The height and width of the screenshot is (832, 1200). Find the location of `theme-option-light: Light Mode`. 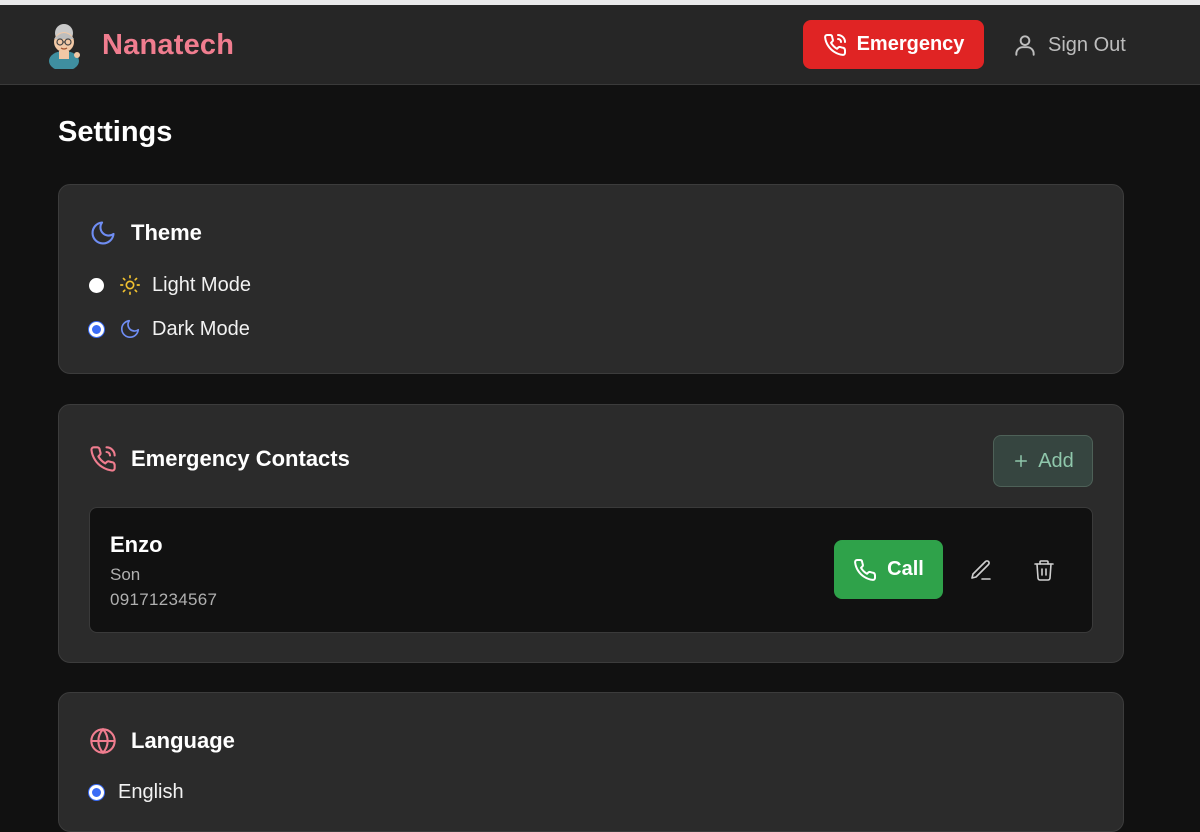

theme-option-light: Light Mode is located at coordinates (170, 285).